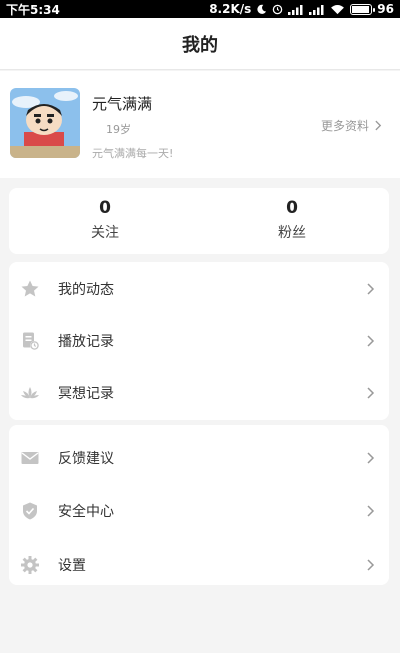  I want to click on menu-item-meditation-history: 冥想记录, so click(199, 393).